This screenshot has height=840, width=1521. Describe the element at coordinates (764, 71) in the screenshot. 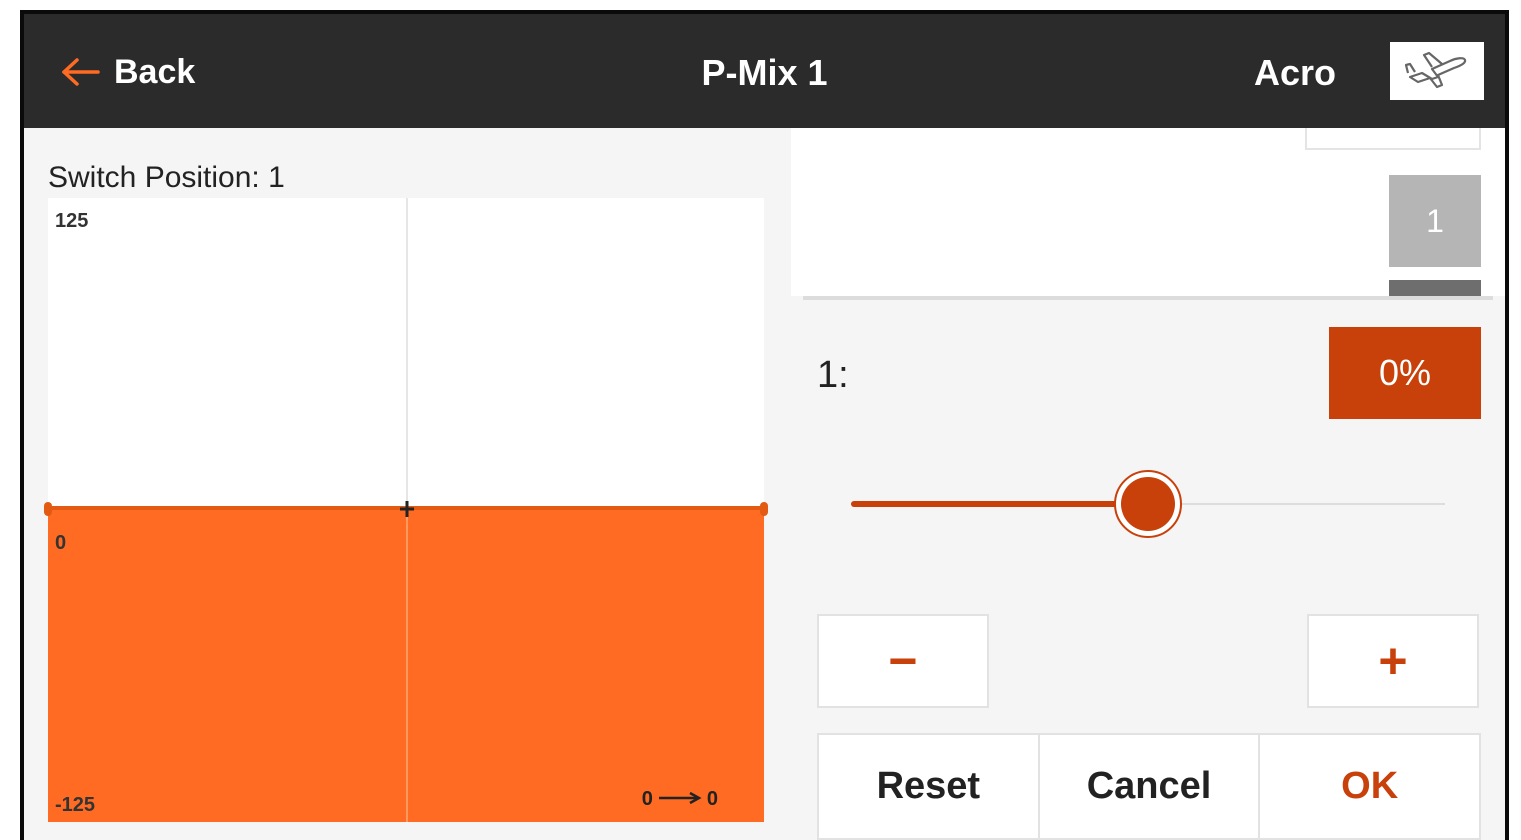

I see `top-bar: Back P-Mix 1 Acro` at that location.